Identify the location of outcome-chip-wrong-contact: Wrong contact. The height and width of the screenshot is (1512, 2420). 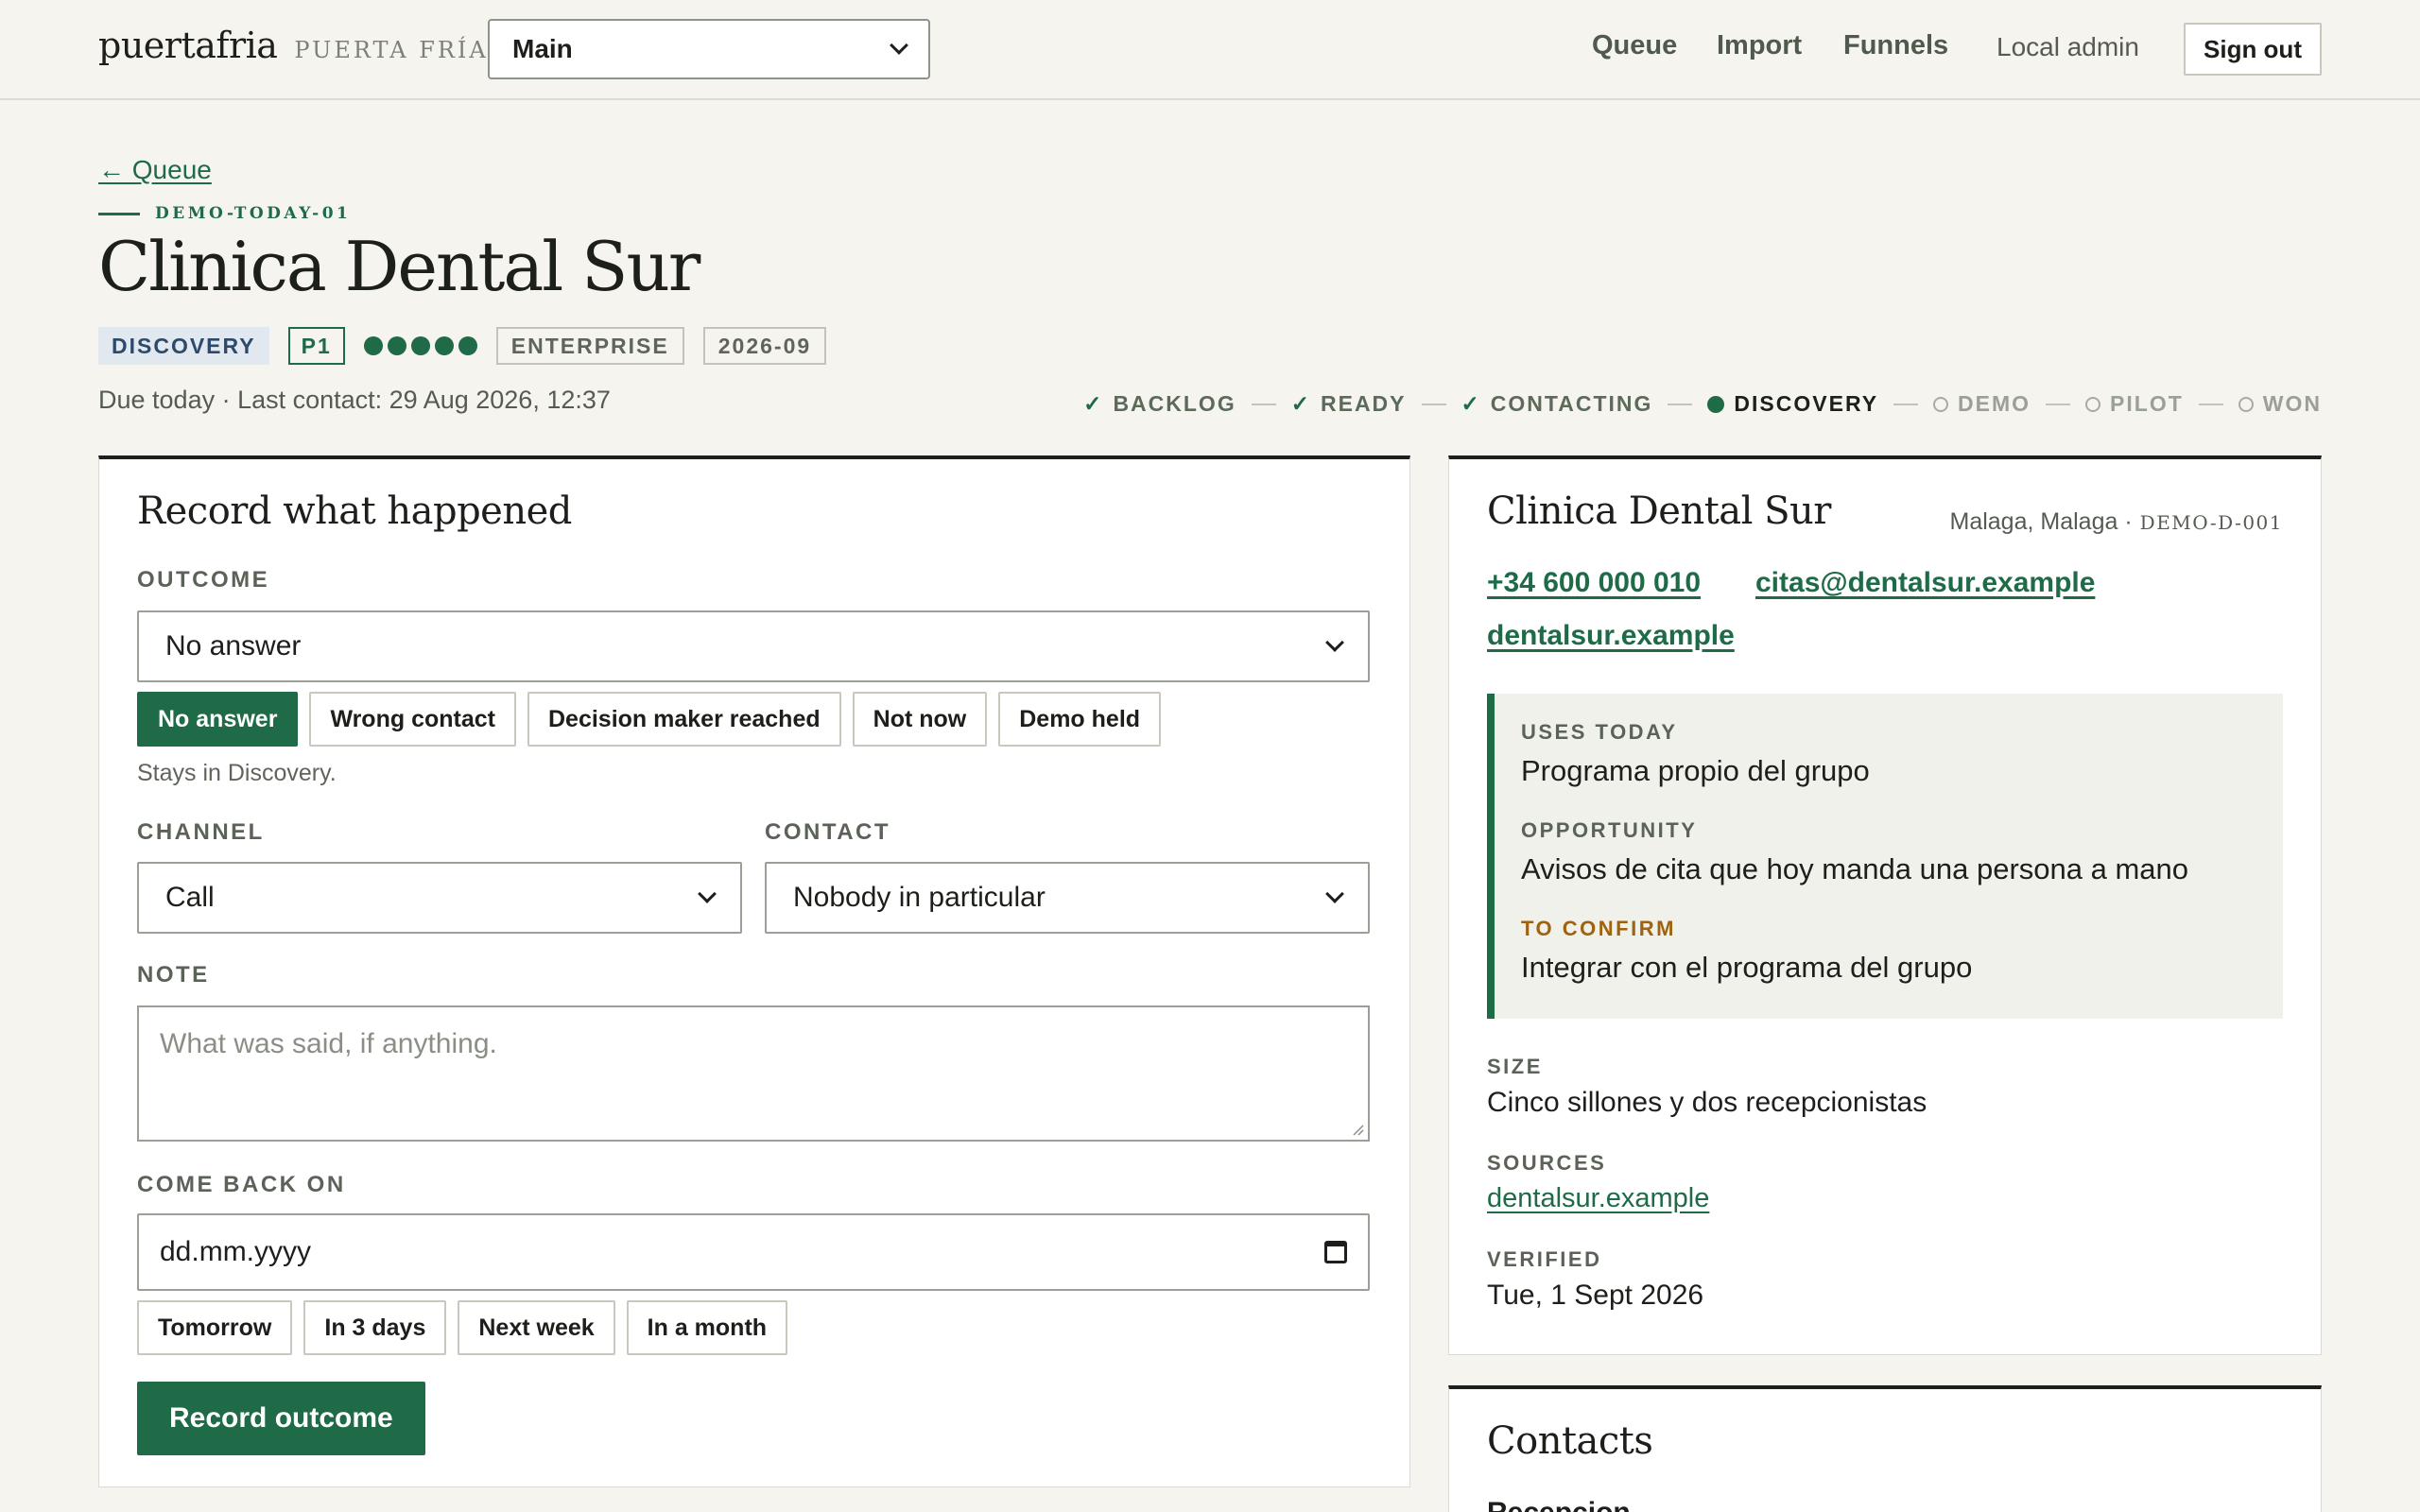
(412, 719).